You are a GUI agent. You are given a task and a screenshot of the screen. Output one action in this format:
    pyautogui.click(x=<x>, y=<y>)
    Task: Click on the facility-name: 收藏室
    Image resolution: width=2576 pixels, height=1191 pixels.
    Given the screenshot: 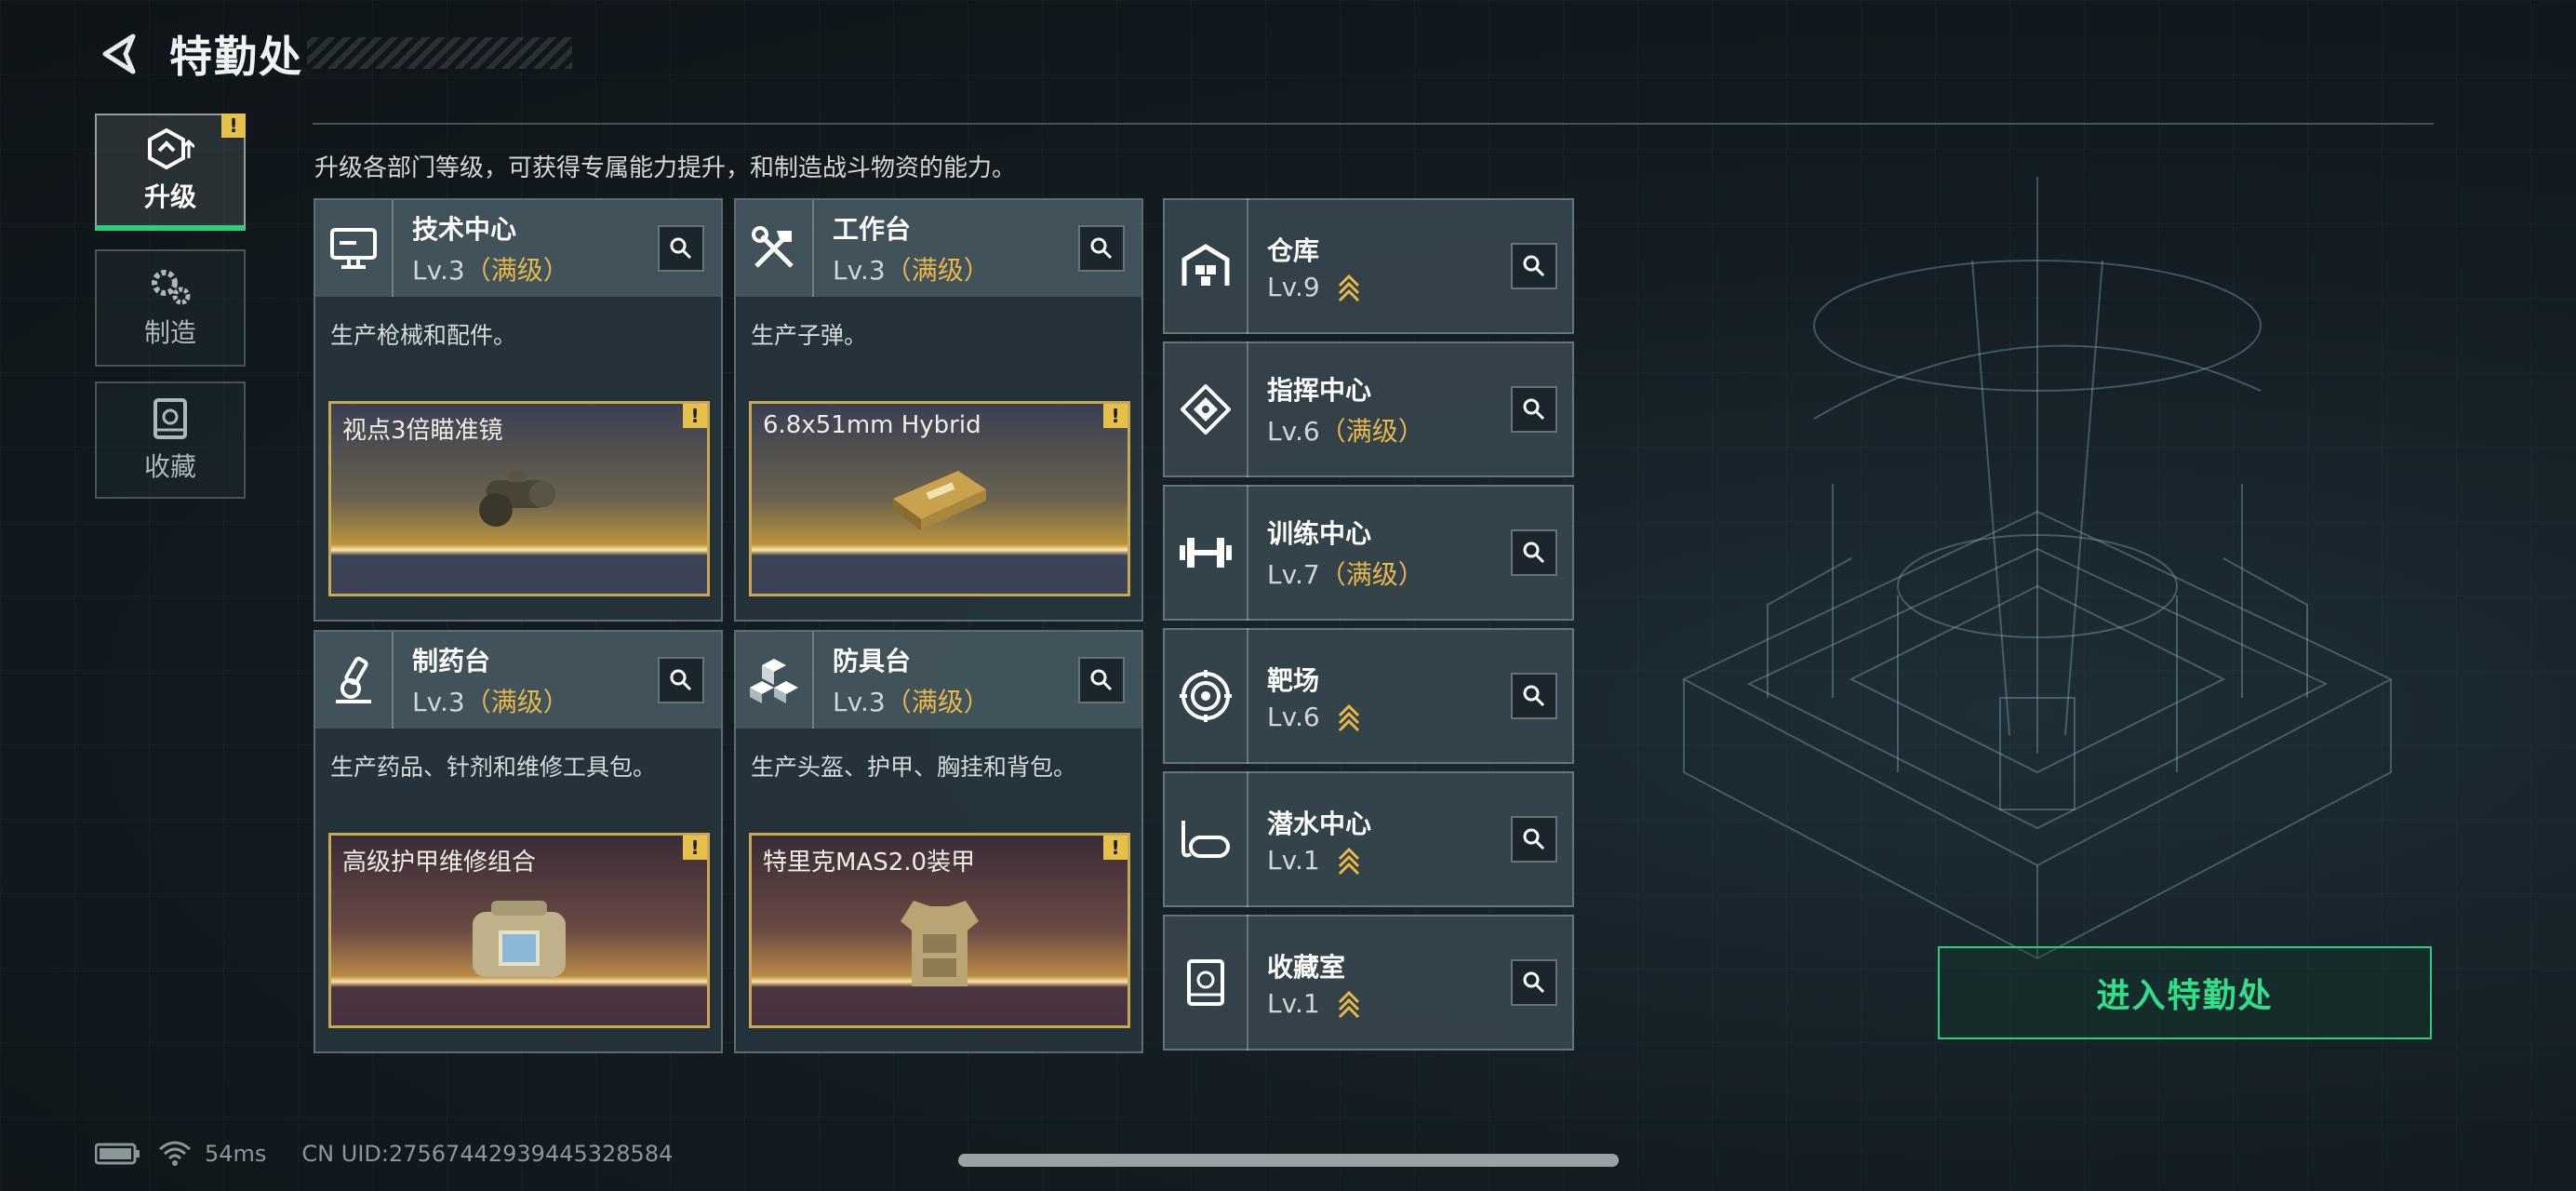 What is the action you would take?
    pyautogui.click(x=1306, y=967)
    